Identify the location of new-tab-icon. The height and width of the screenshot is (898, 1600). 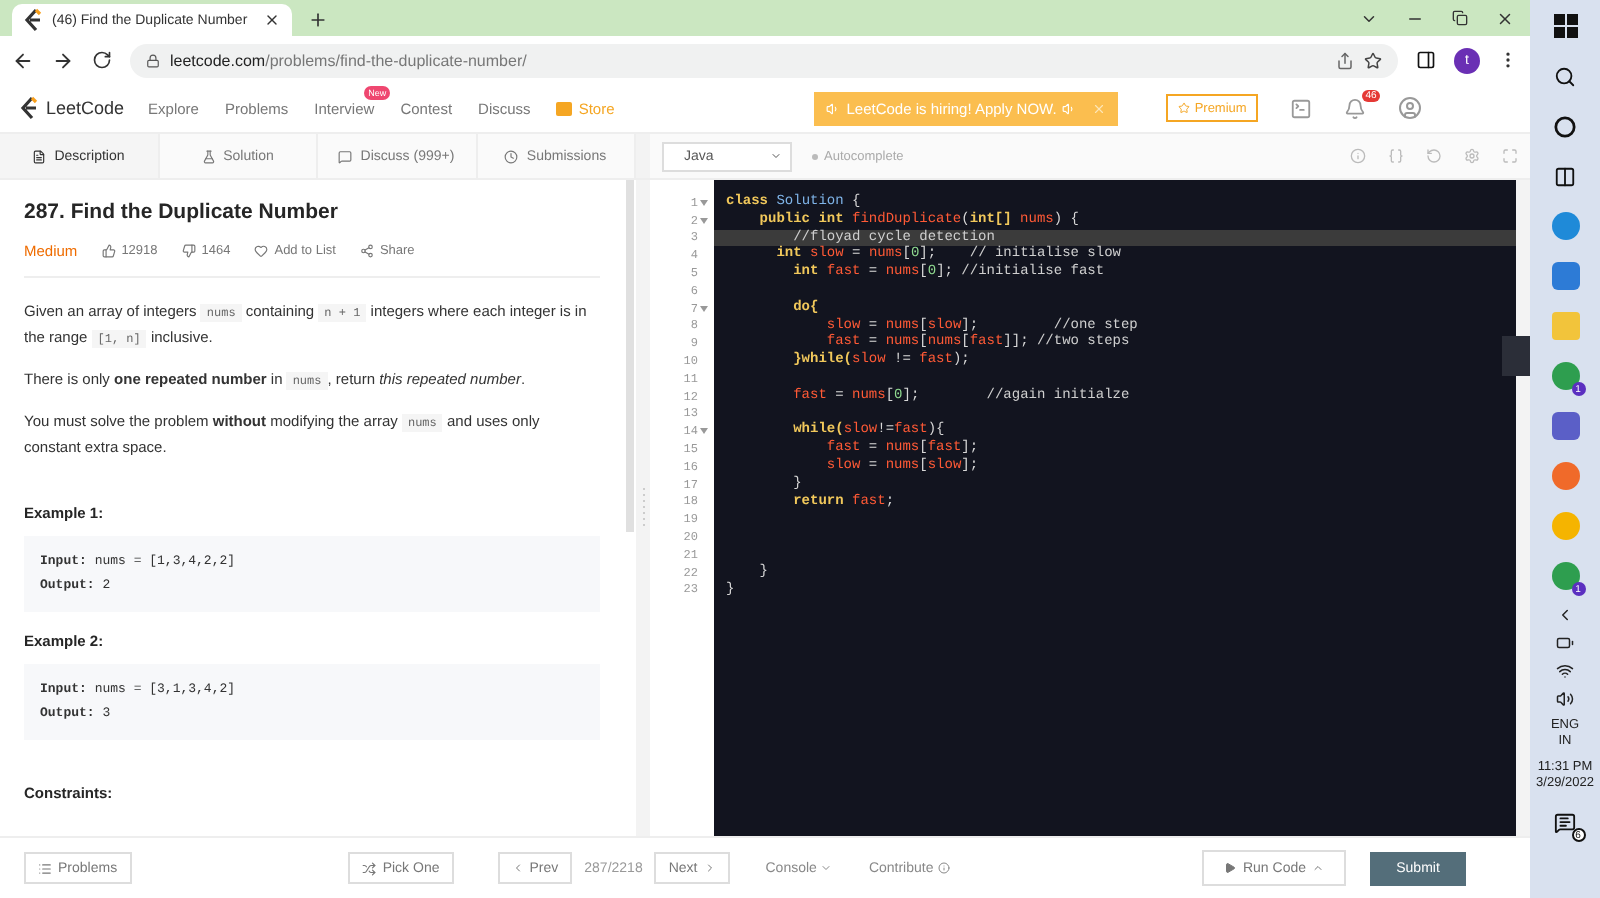
(318, 20).